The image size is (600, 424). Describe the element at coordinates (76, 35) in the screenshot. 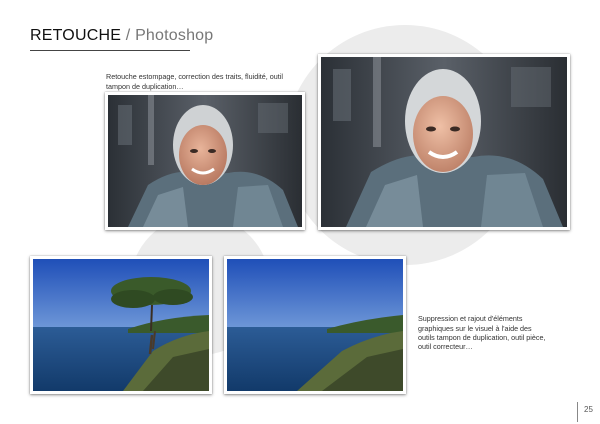

I see `title-main: RETOUCHE` at that location.